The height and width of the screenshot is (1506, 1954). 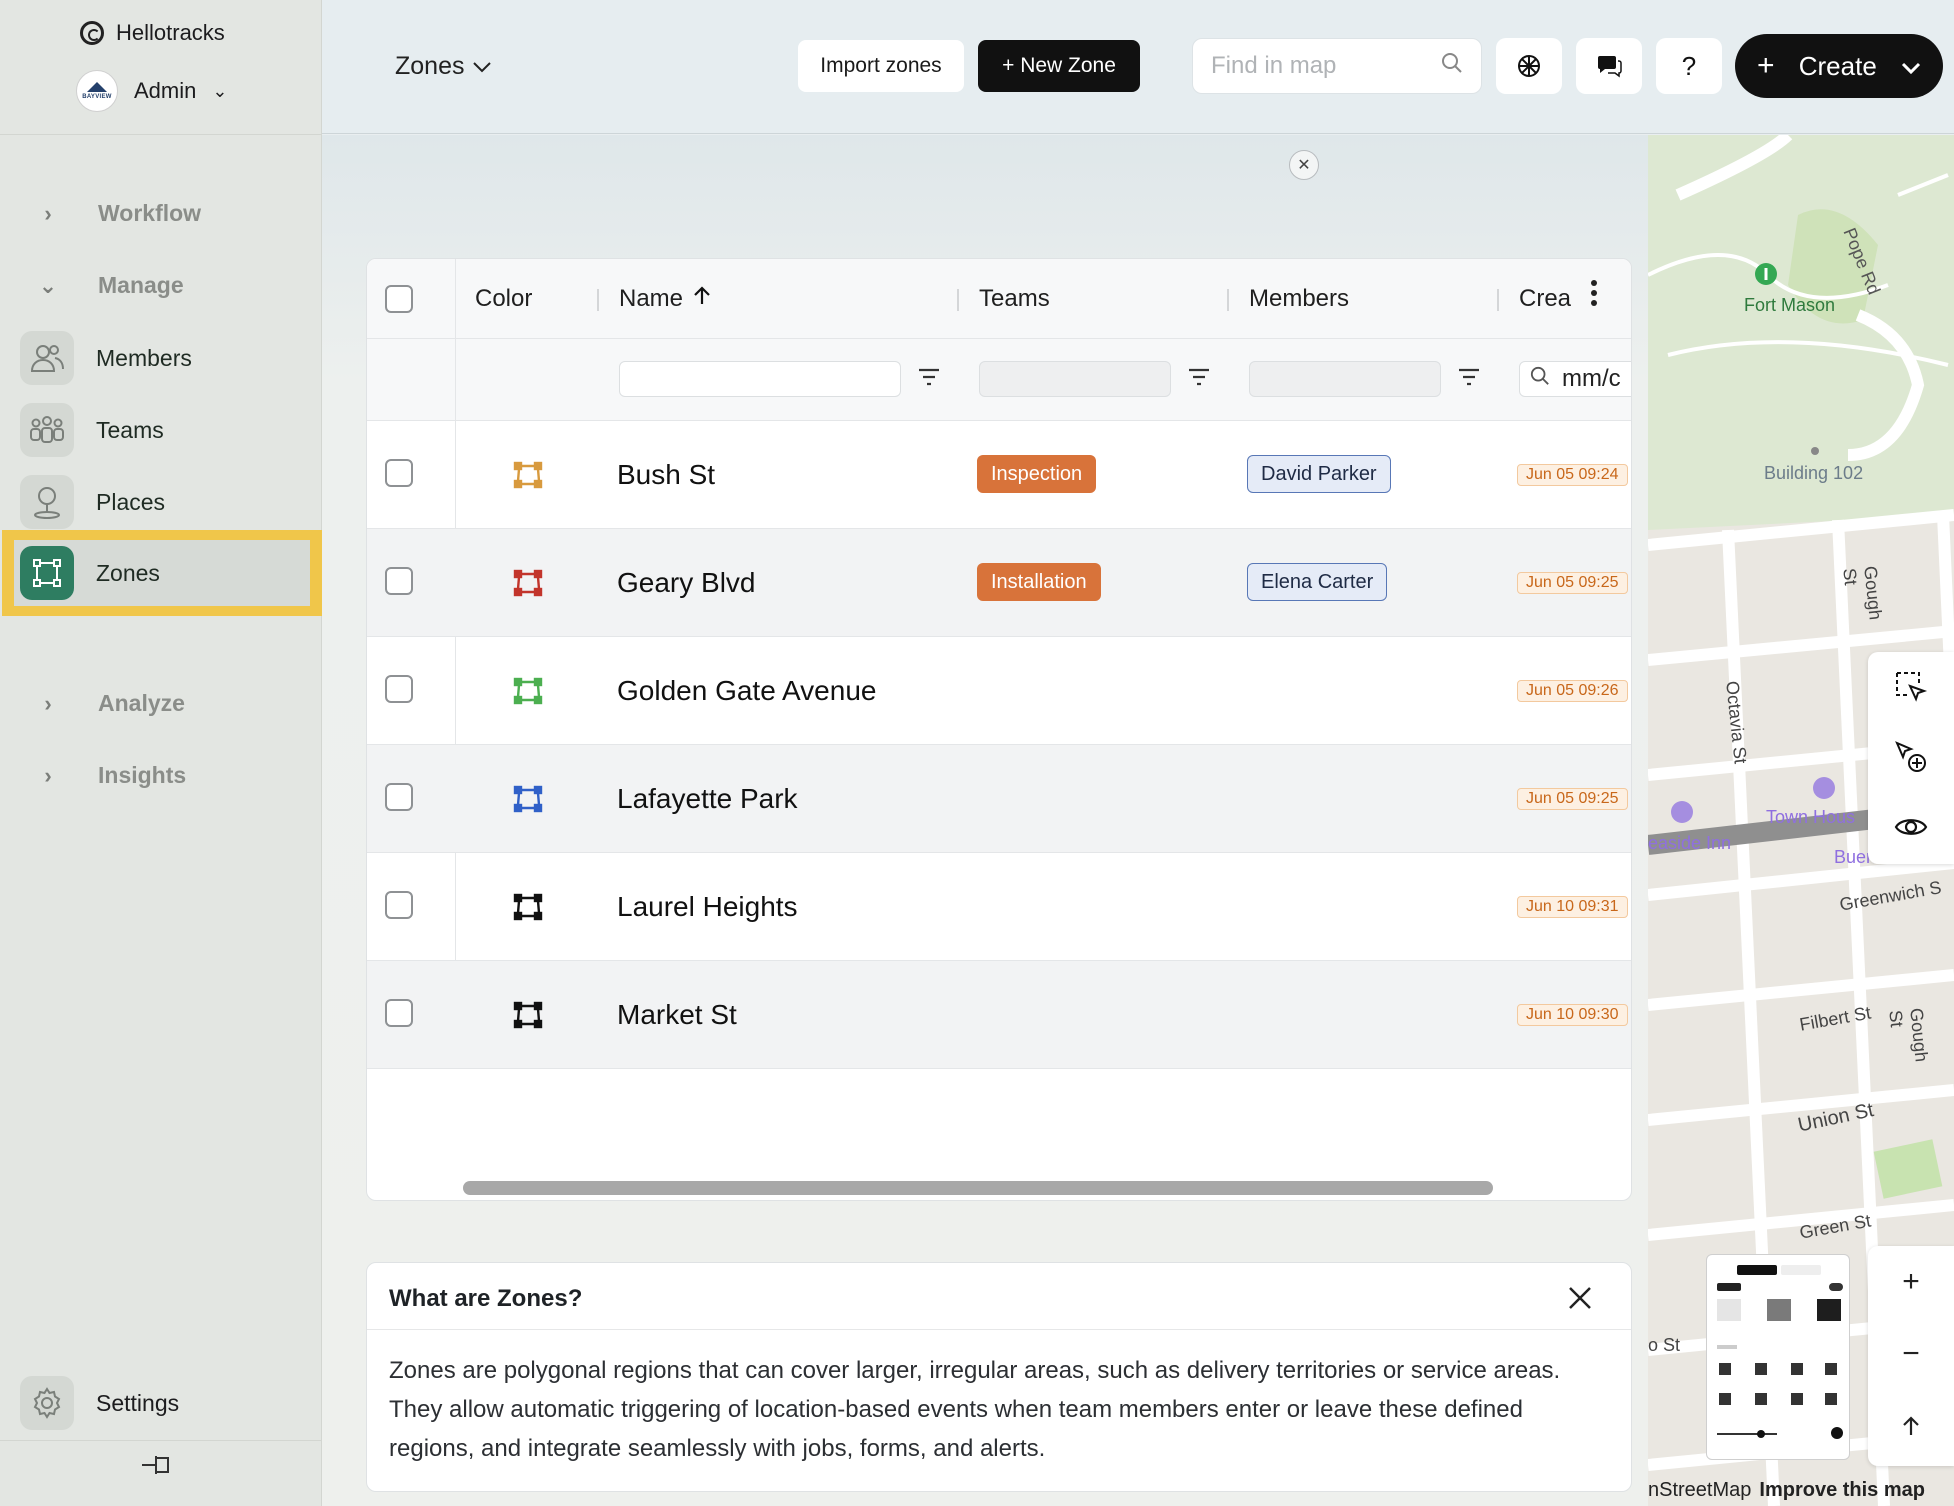 I want to click on sidebar-item-zones-inner: Zones, so click(x=162, y=573).